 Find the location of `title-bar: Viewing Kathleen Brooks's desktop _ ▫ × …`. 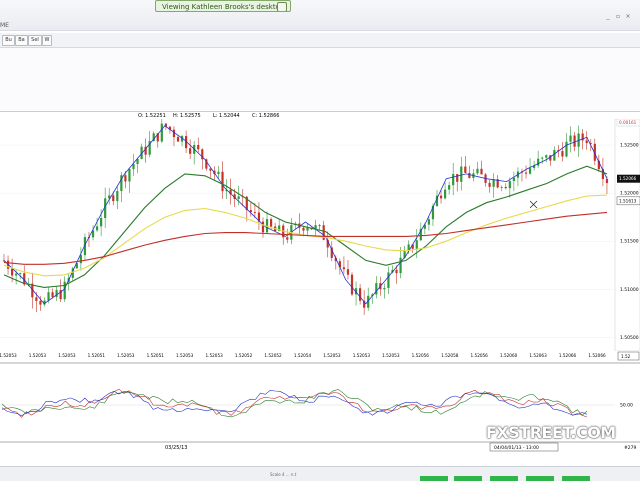

title-bar: Viewing Kathleen Brooks's desktop _ ▫ × … is located at coordinates (320, 15).